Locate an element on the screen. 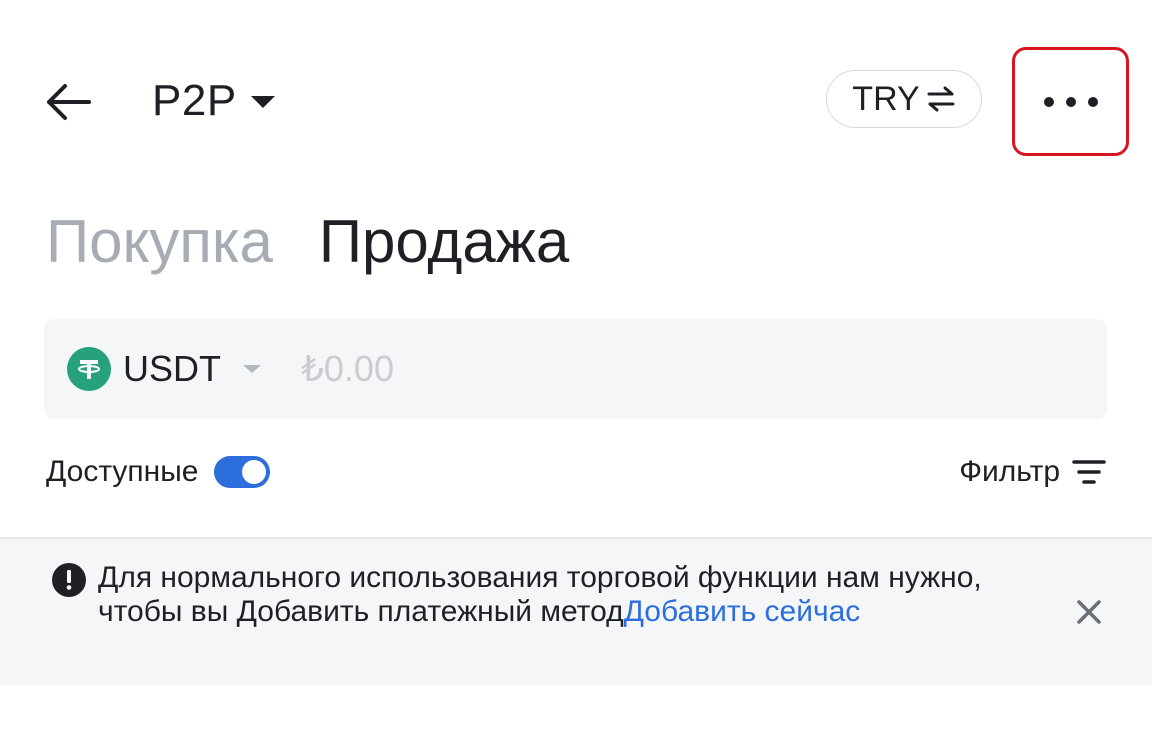 The height and width of the screenshot is (729, 1152). toggle-knob is located at coordinates (254, 472).